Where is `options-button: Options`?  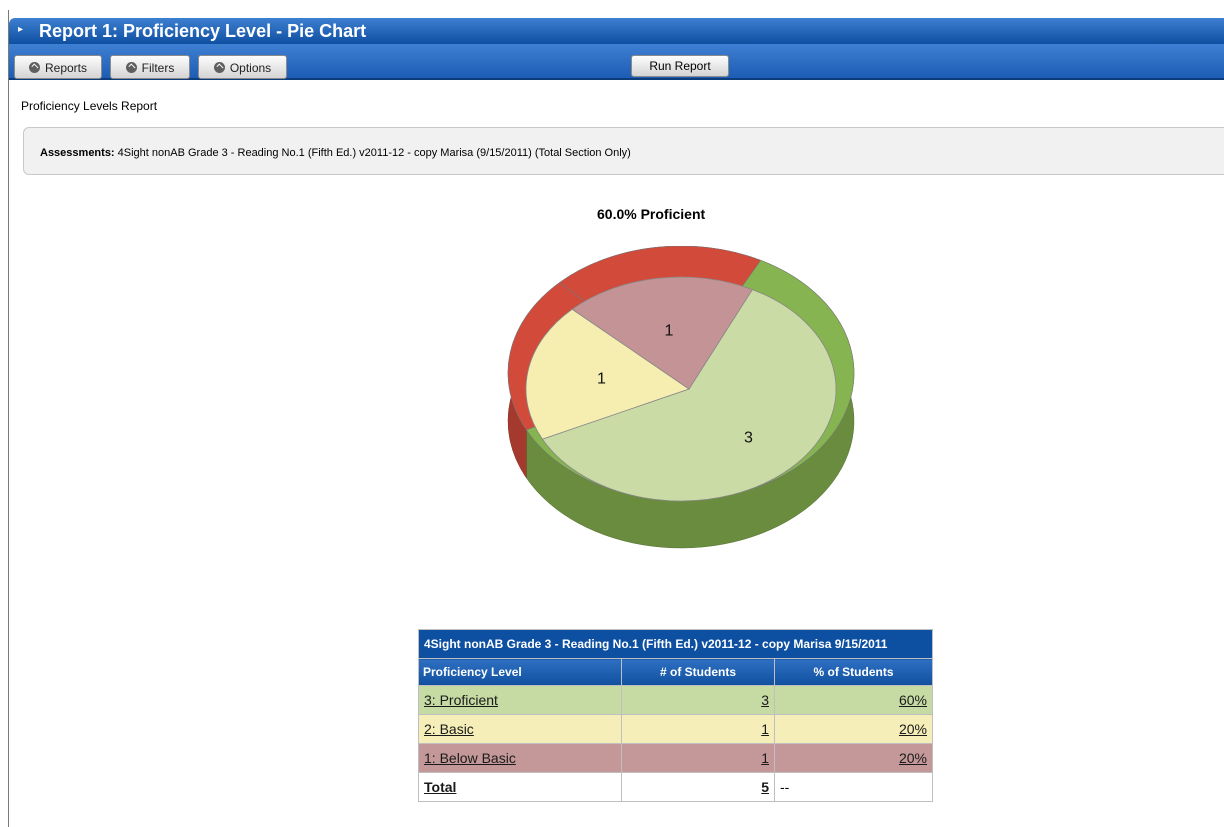 options-button: Options is located at coordinates (242, 67).